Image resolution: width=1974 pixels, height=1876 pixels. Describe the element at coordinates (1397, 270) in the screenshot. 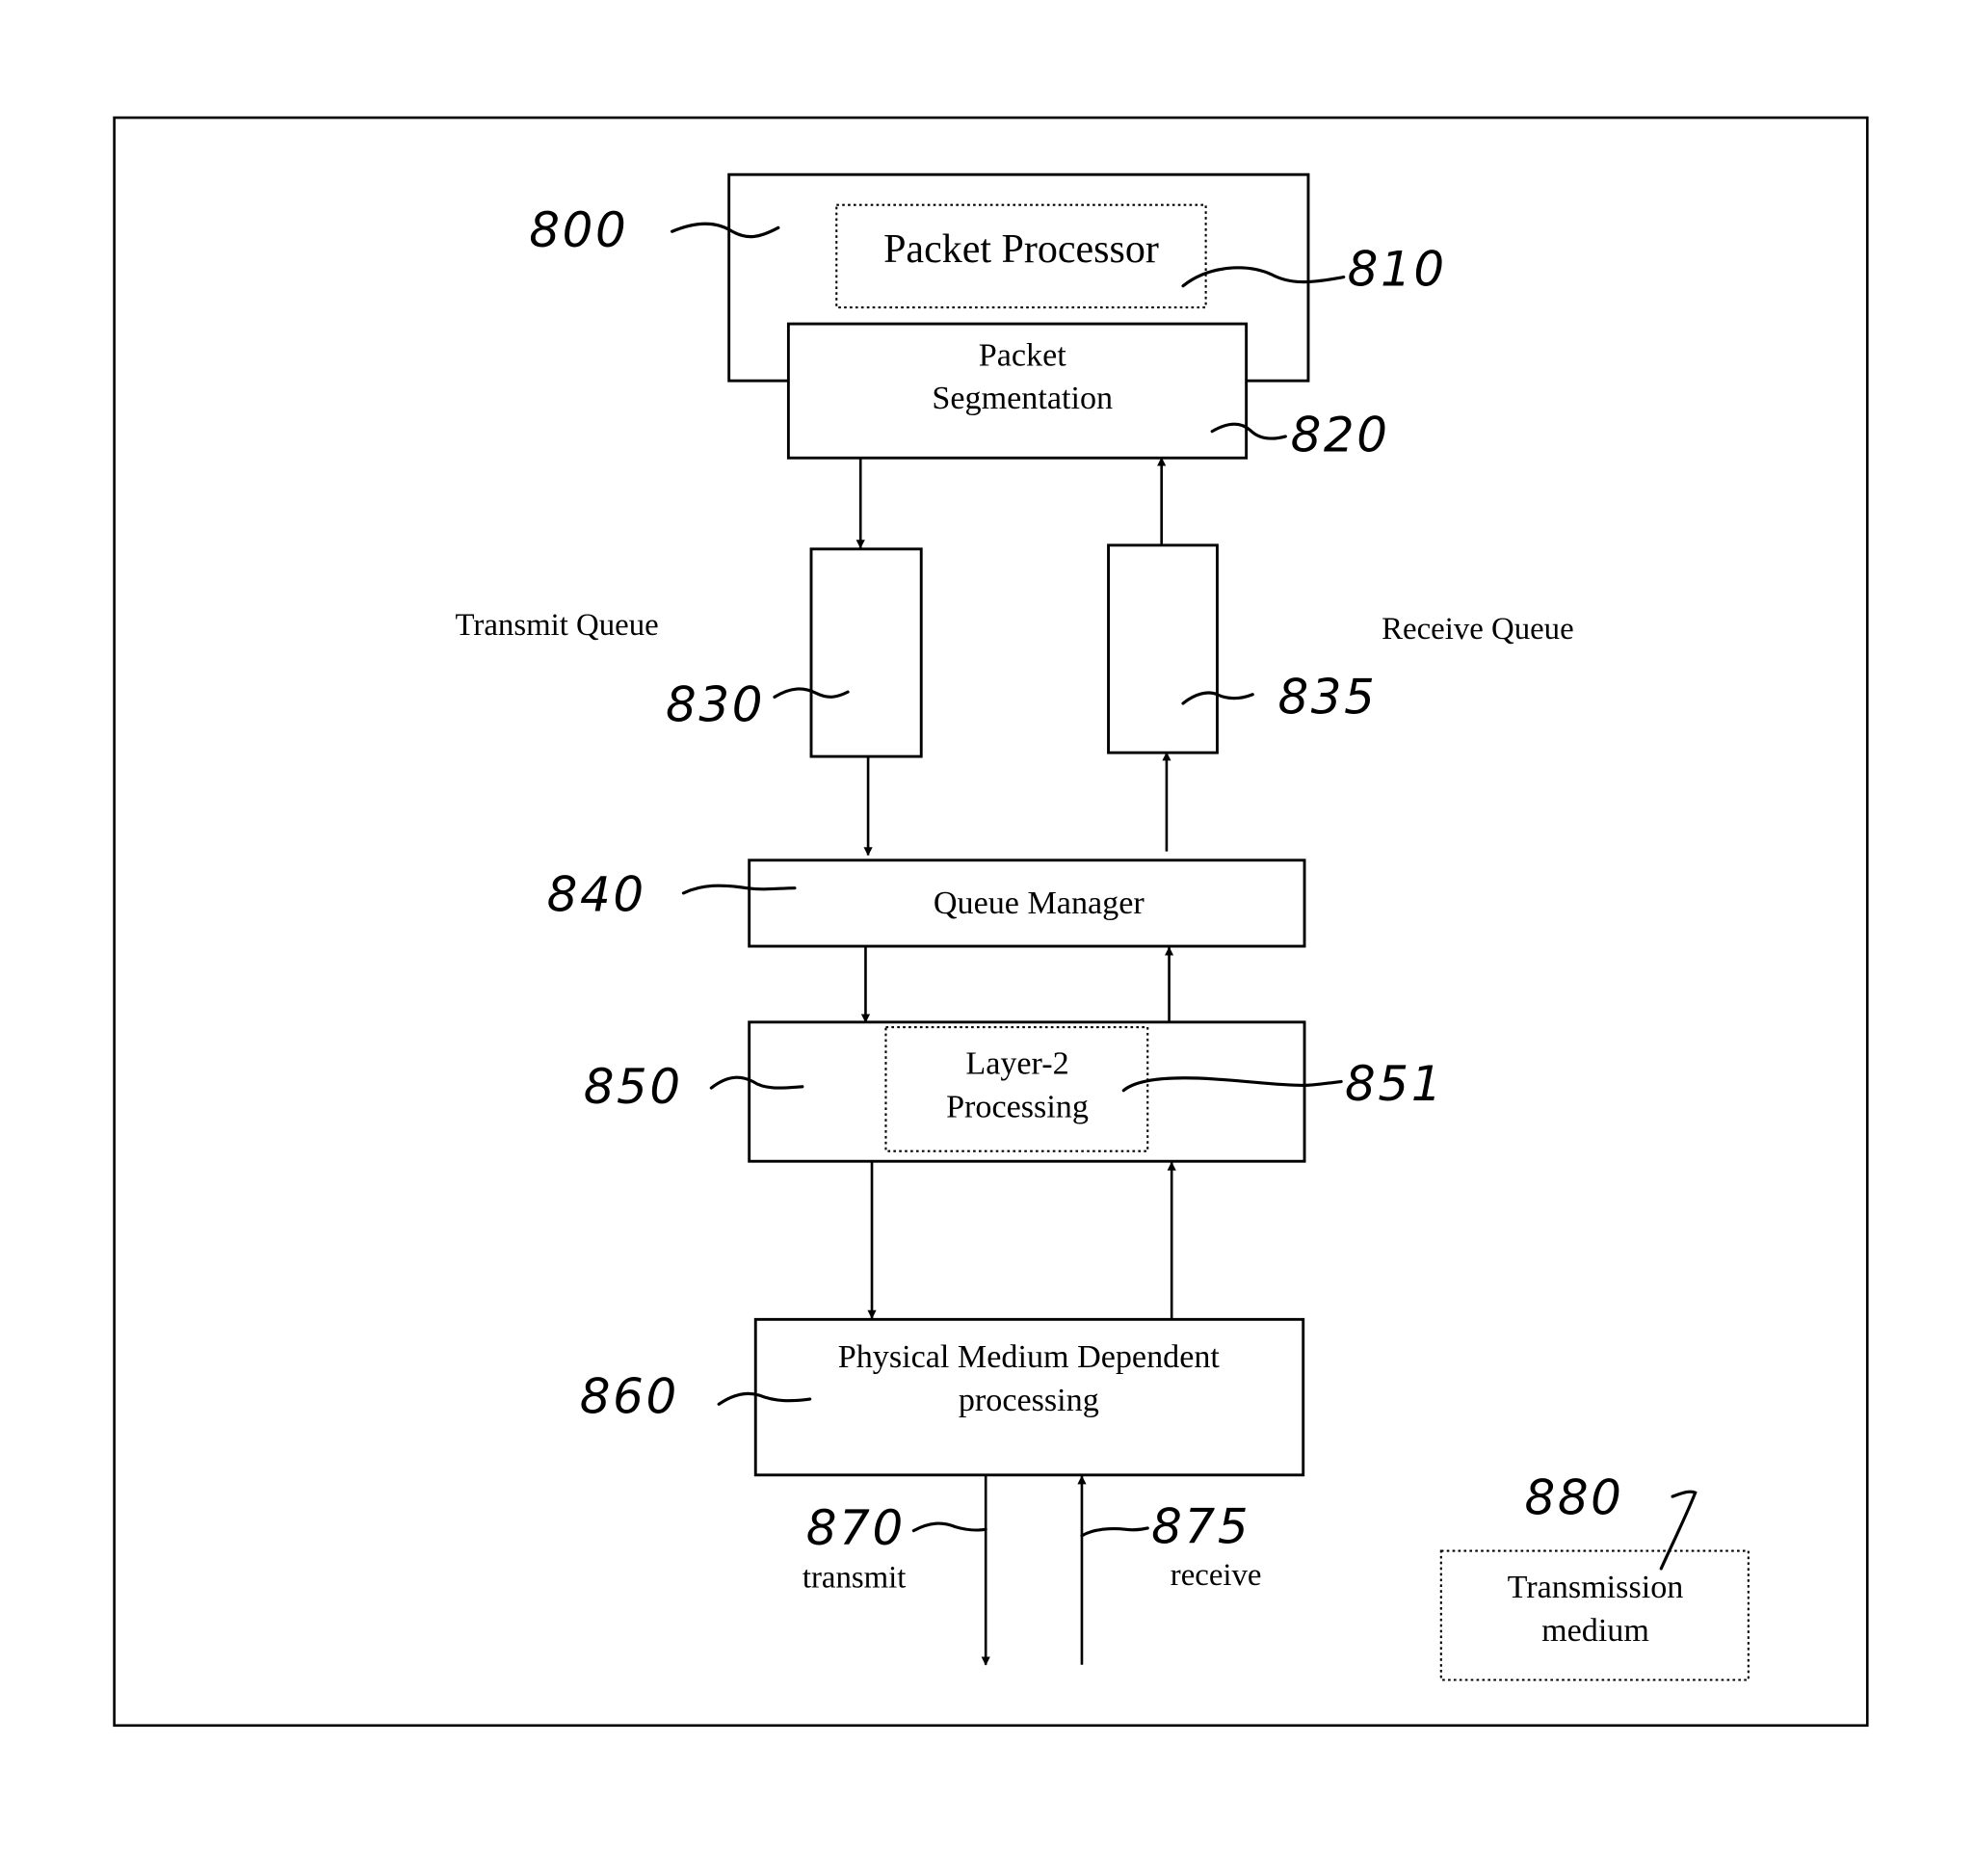

I see `ref-810: 810` at that location.